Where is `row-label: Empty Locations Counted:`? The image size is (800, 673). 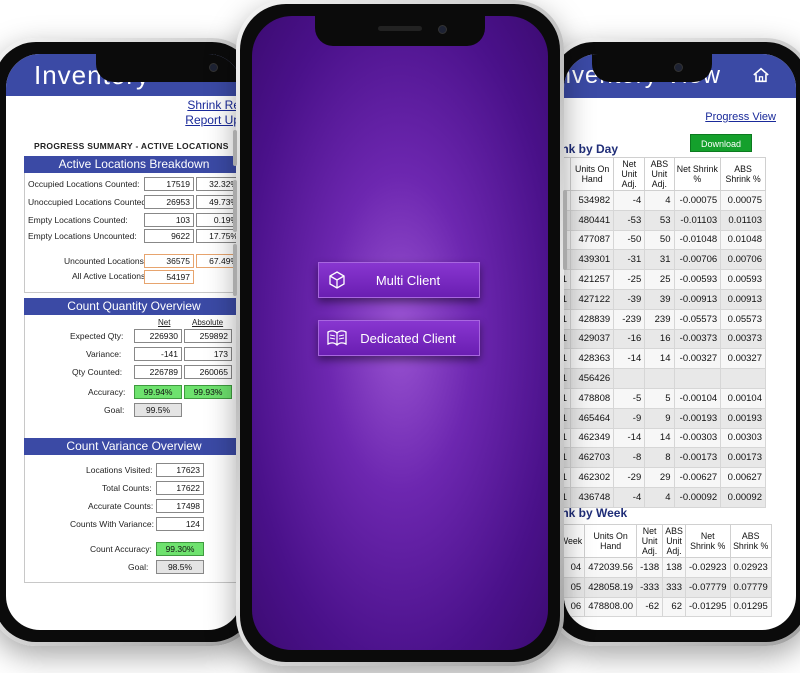 row-label: Empty Locations Counted: is located at coordinates (78, 220).